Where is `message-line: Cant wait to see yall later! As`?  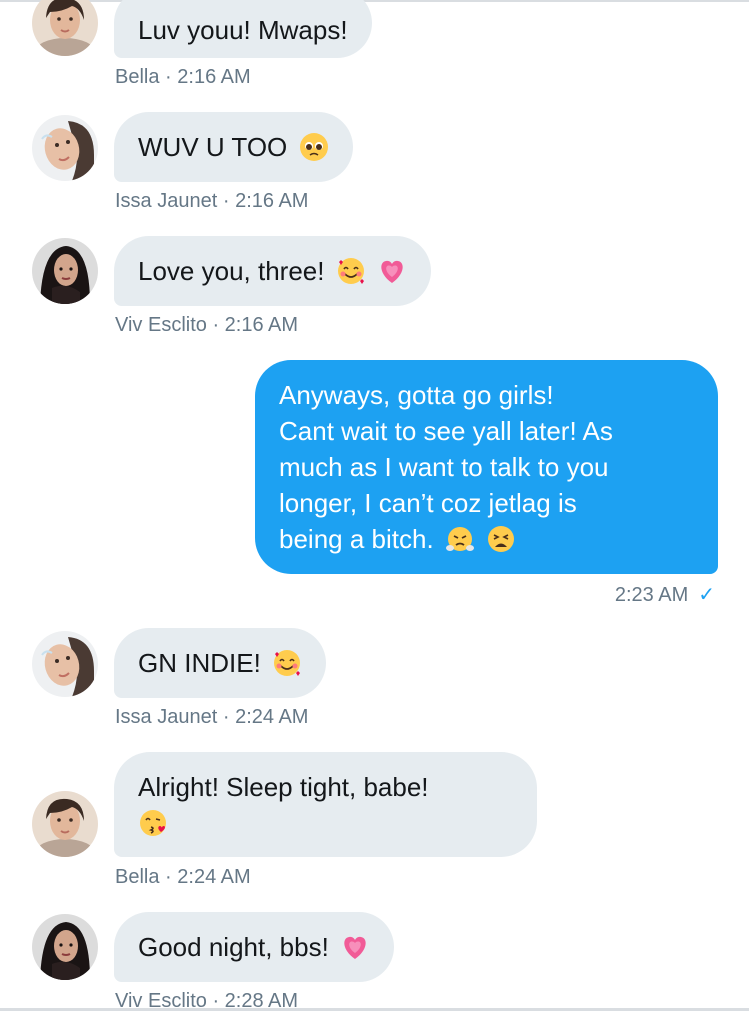 message-line: Cant wait to see yall later! As is located at coordinates (446, 431).